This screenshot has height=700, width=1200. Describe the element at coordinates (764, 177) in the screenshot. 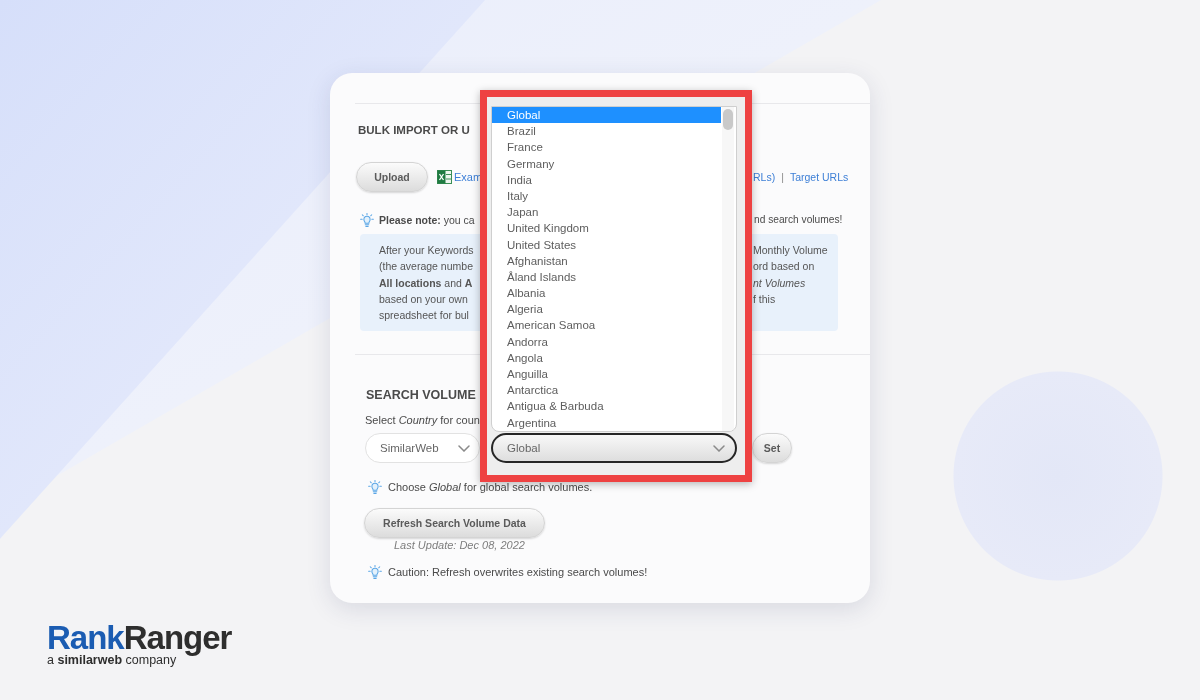

I see `link: RLs)` at that location.